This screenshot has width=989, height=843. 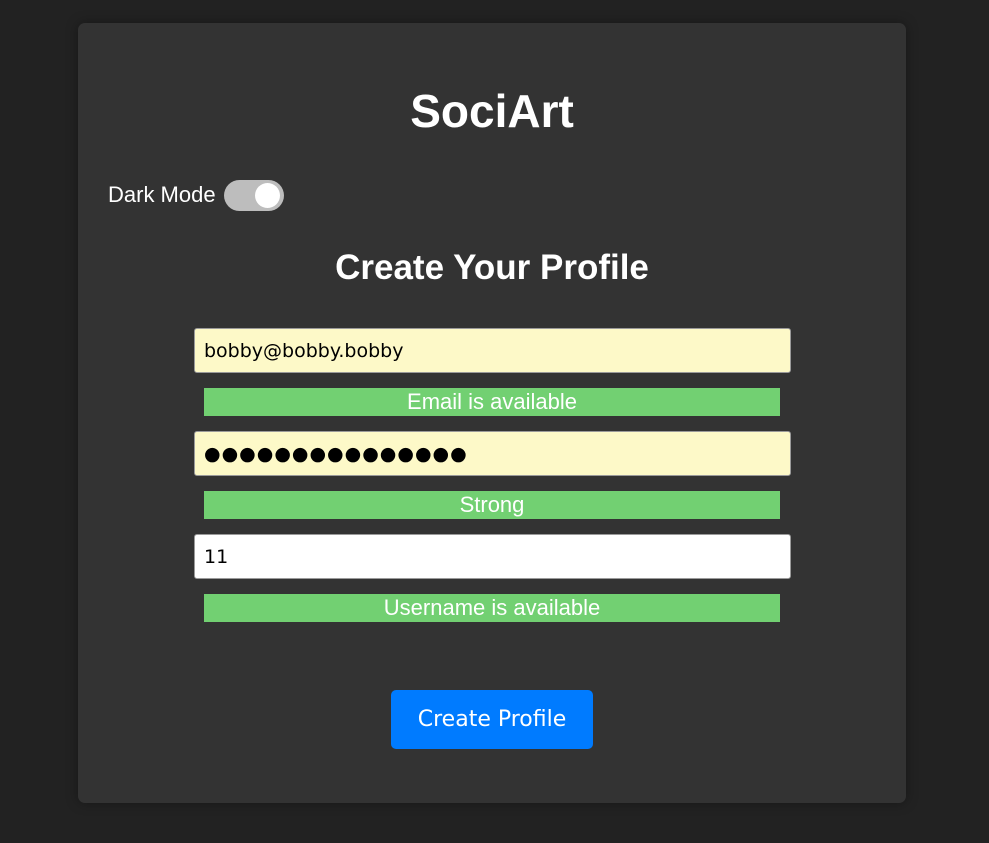 What do you see at coordinates (492, 350) in the screenshot?
I see `email-field` at bounding box center [492, 350].